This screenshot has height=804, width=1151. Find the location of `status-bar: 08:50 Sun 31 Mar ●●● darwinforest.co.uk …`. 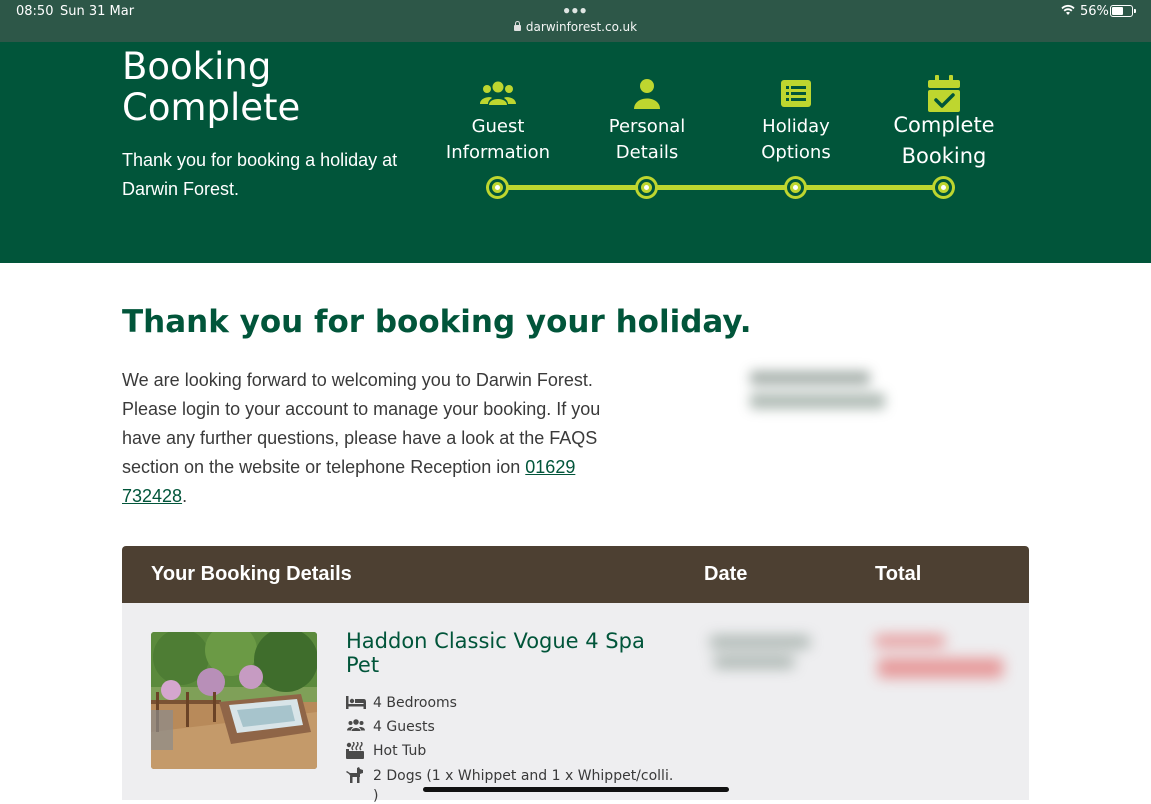

status-bar: 08:50 Sun 31 Mar ●●● darwinforest.co.uk … is located at coordinates (575, 21).